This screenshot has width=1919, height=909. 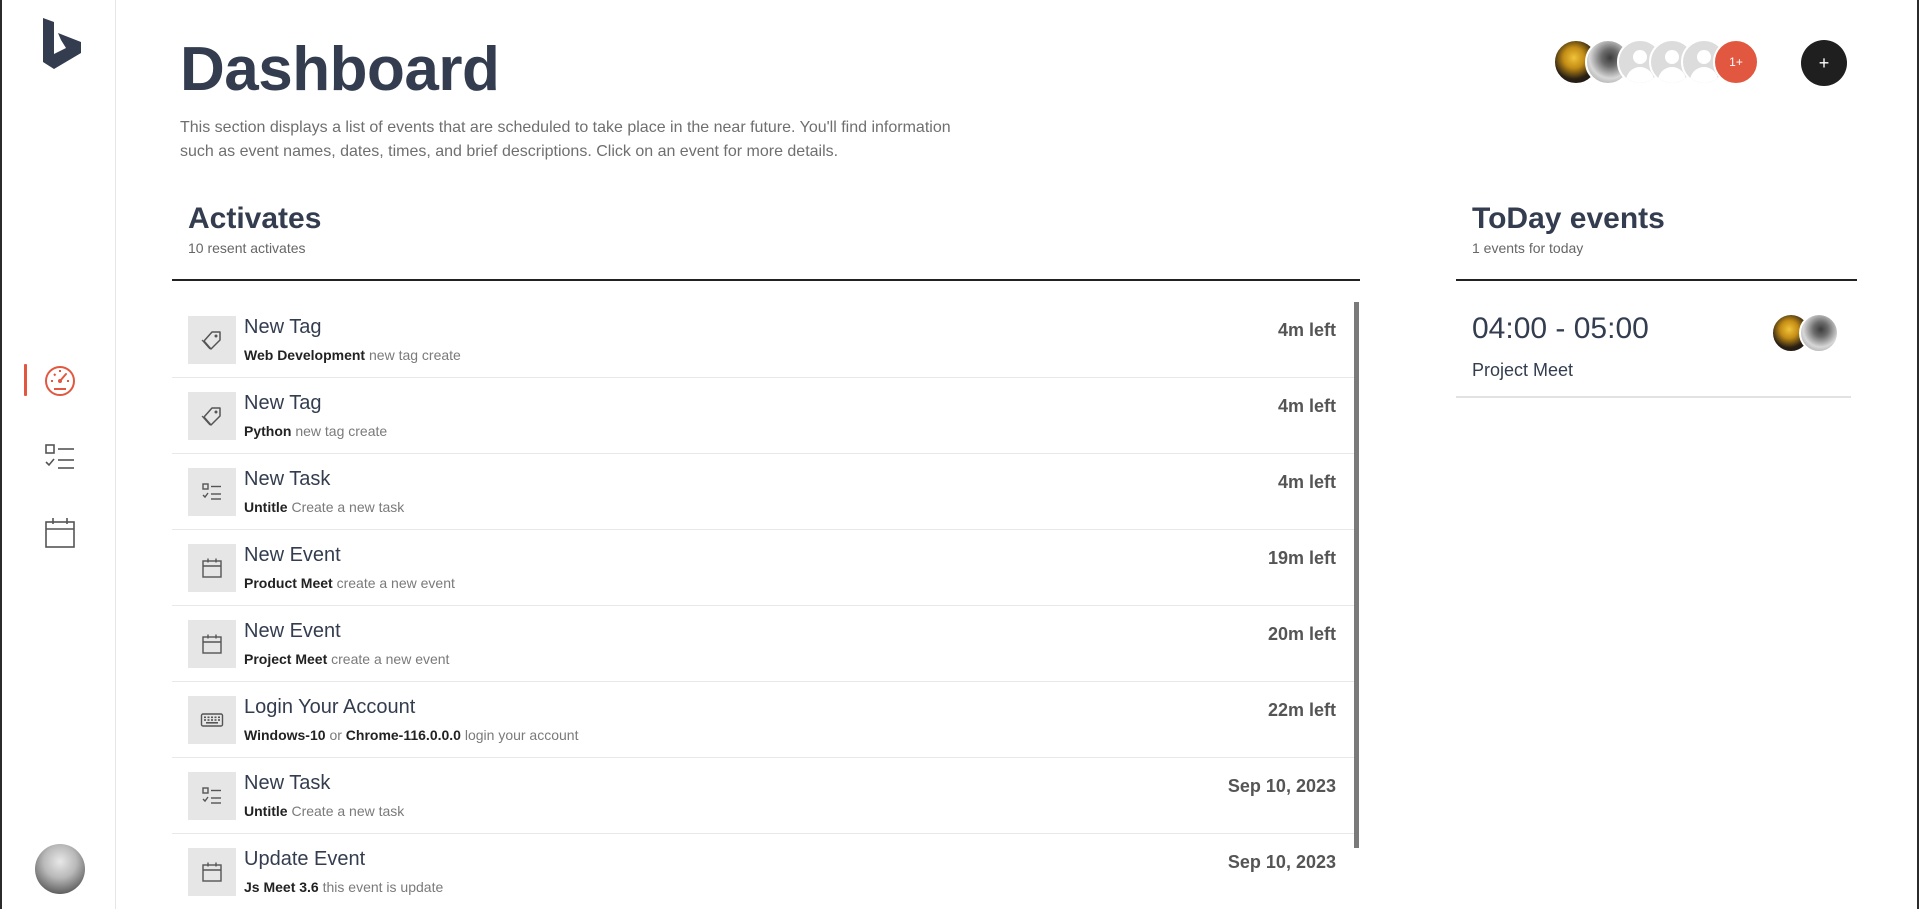 I want to click on member-avatars: 1+, so click(x=1656, y=62).